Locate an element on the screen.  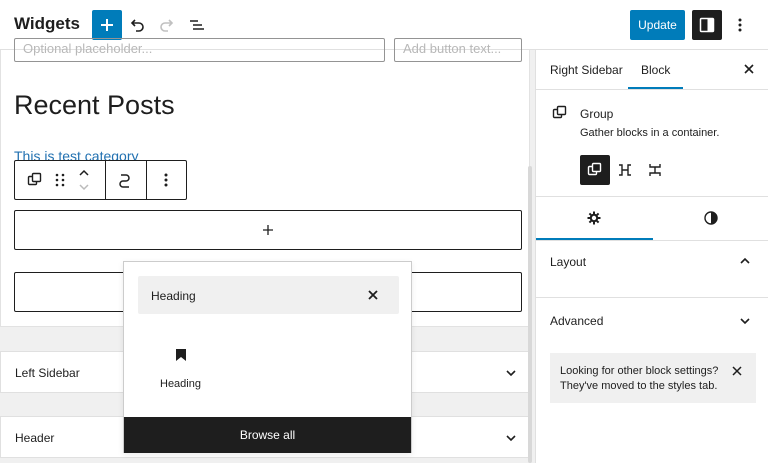
contrast-icon is located at coordinates (711, 218).